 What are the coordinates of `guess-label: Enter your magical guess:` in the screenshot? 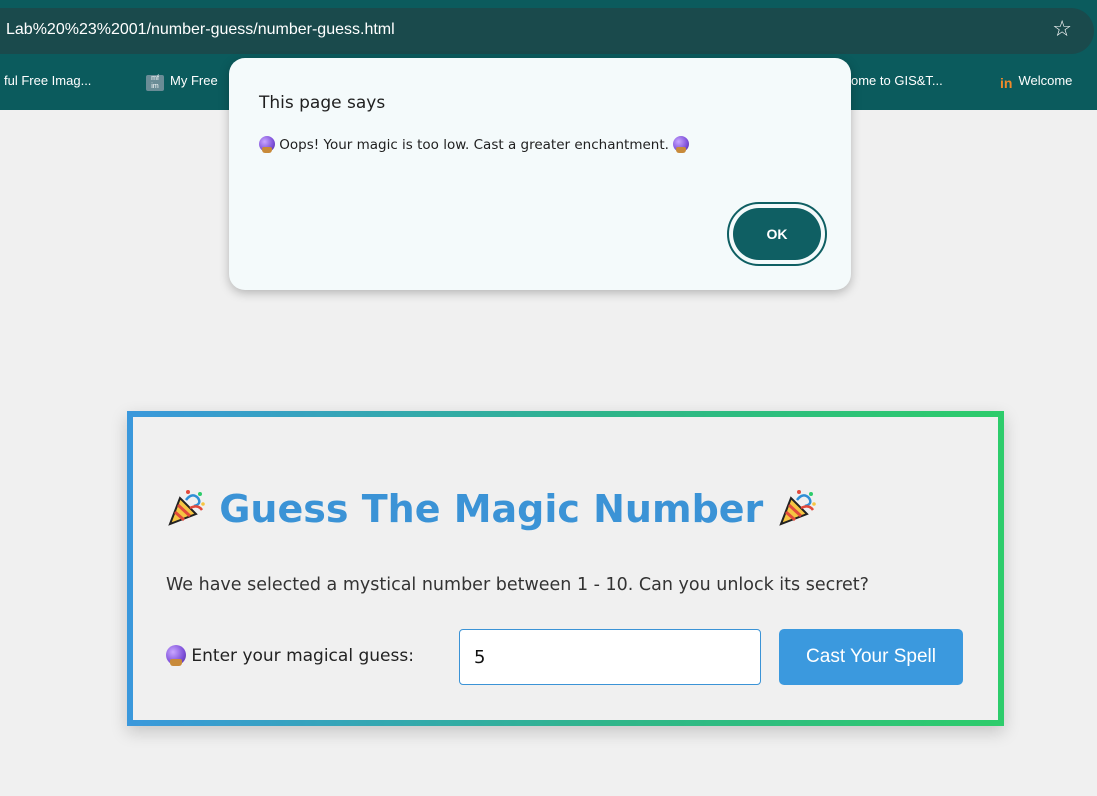 It's located at (302, 656).